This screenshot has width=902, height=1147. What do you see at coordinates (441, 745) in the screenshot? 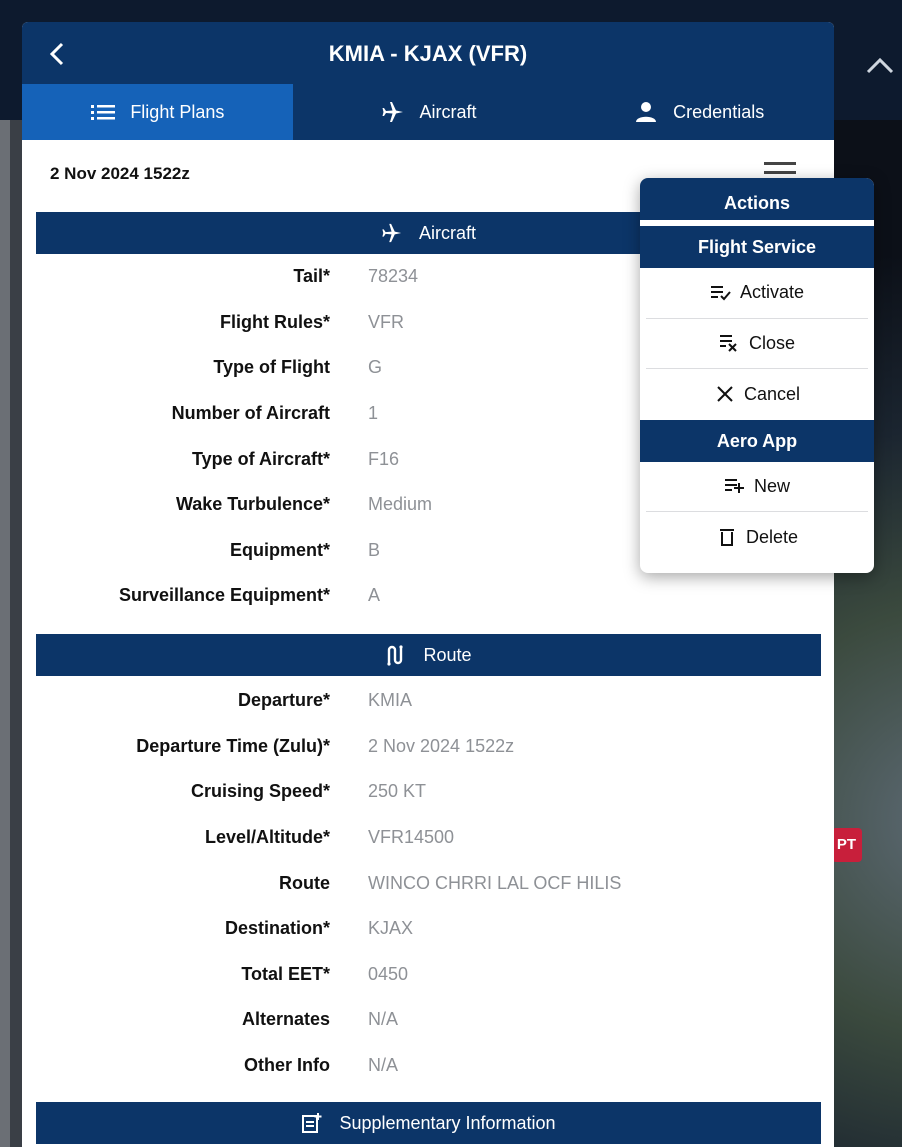
I see `field-value: 2 Nov 2024 1522z` at bounding box center [441, 745].